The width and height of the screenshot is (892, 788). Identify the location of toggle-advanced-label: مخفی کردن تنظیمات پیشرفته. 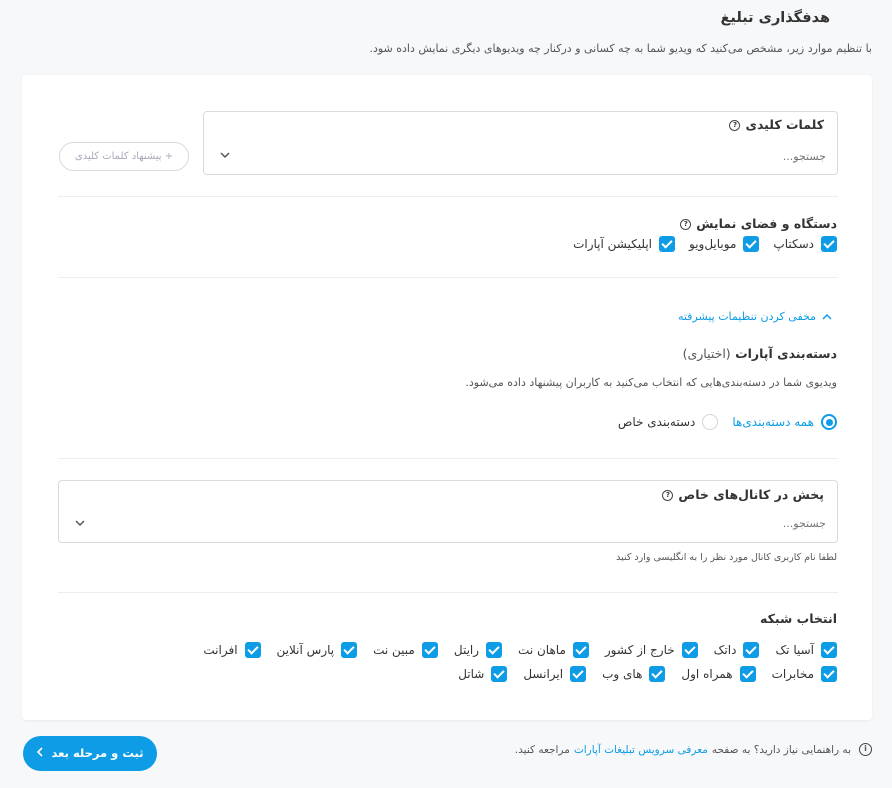
(746, 316).